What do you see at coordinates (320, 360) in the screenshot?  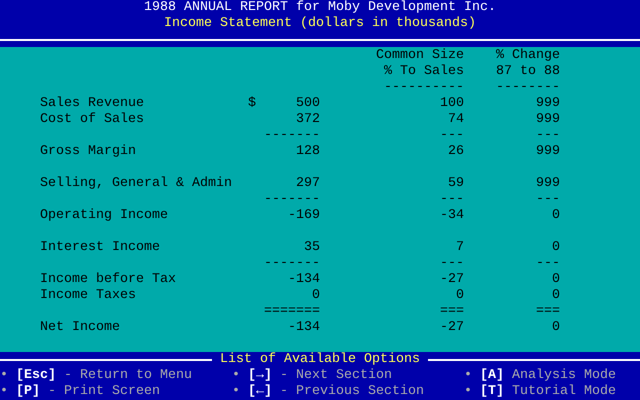 I see `options-title: List of Available Options` at bounding box center [320, 360].